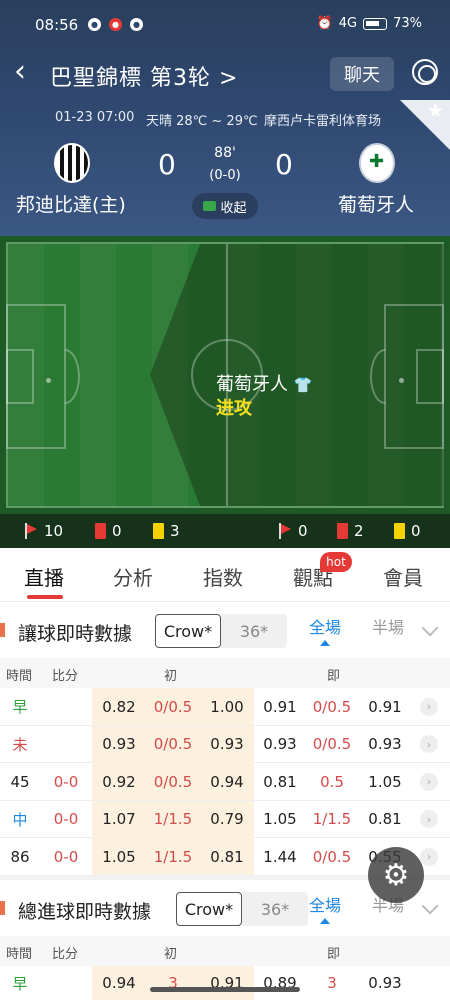 This screenshot has width=450, height=1000. What do you see at coordinates (425, 72) in the screenshot?
I see `target-icon` at bounding box center [425, 72].